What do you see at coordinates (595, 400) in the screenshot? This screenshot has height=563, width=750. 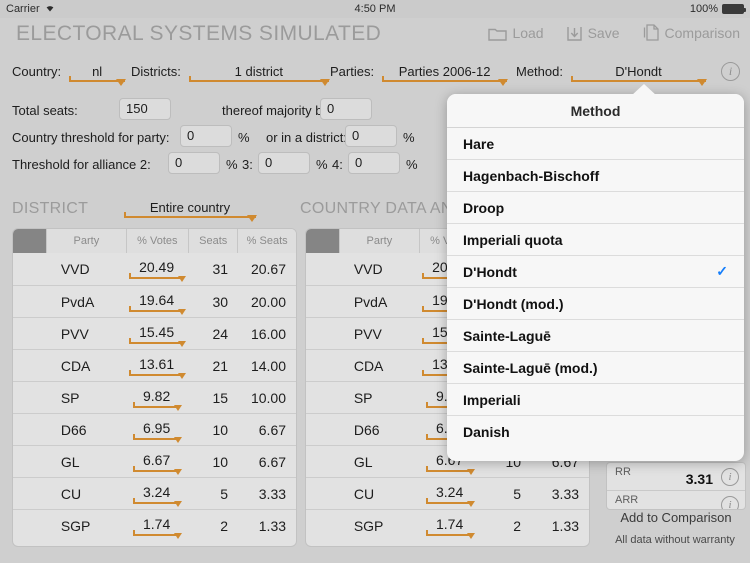 I see `popover-item: Imperiali` at bounding box center [595, 400].